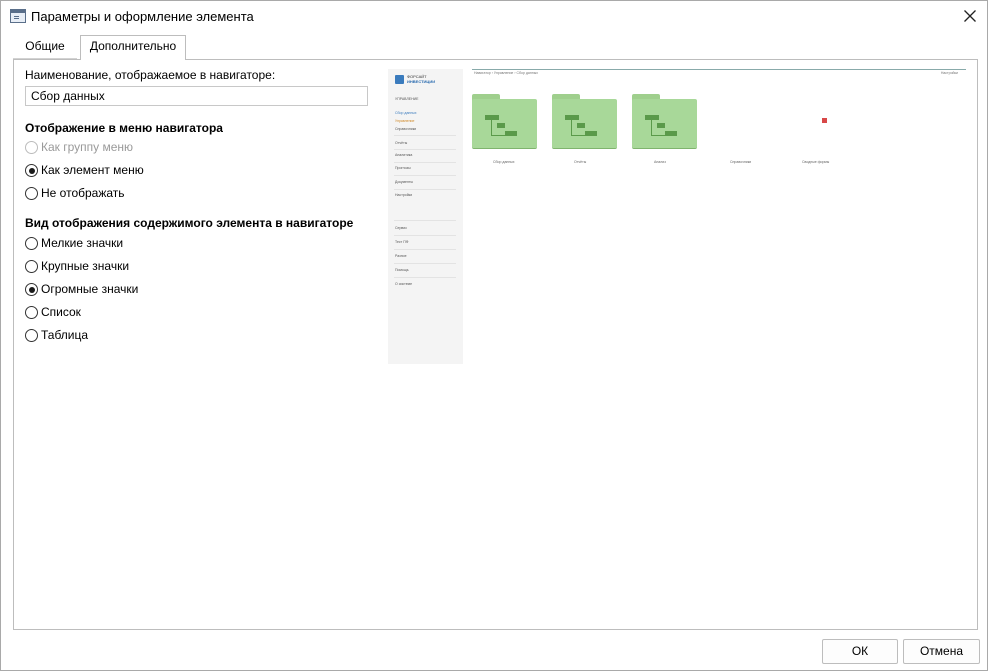  What do you see at coordinates (196, 96) in the screenshot?
I see `navigator-name-input: Сбор данных` at bounding box center [196, 96].